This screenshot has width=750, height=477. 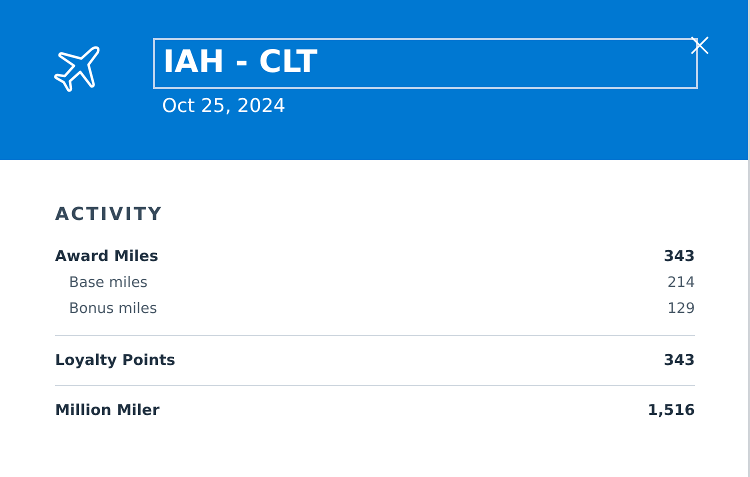 What do you see at coordinates (115, 360) in the screenshot?
I see `row-label: Loyalty Points` at bounding box center [115, 360].